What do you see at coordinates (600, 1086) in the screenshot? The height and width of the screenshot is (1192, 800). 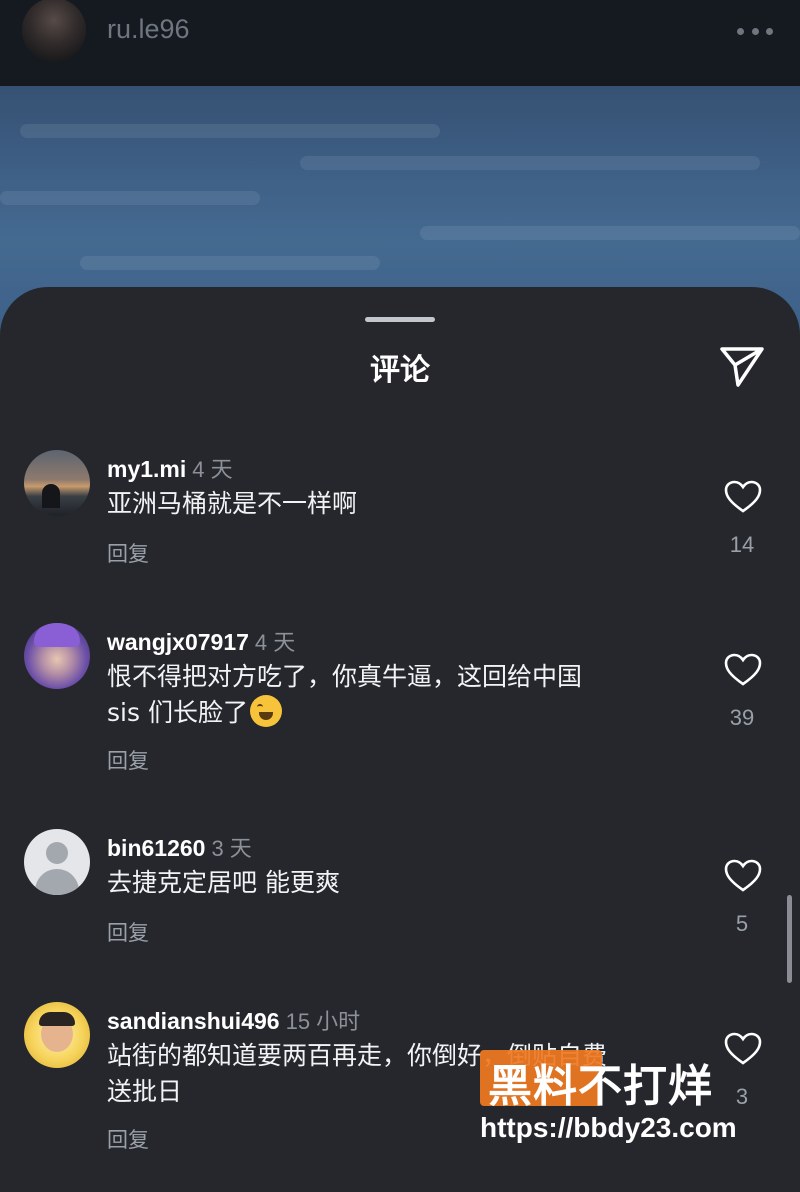 I see `watermark-text: 黑料不打烊` at bounding box center [600, 1086].